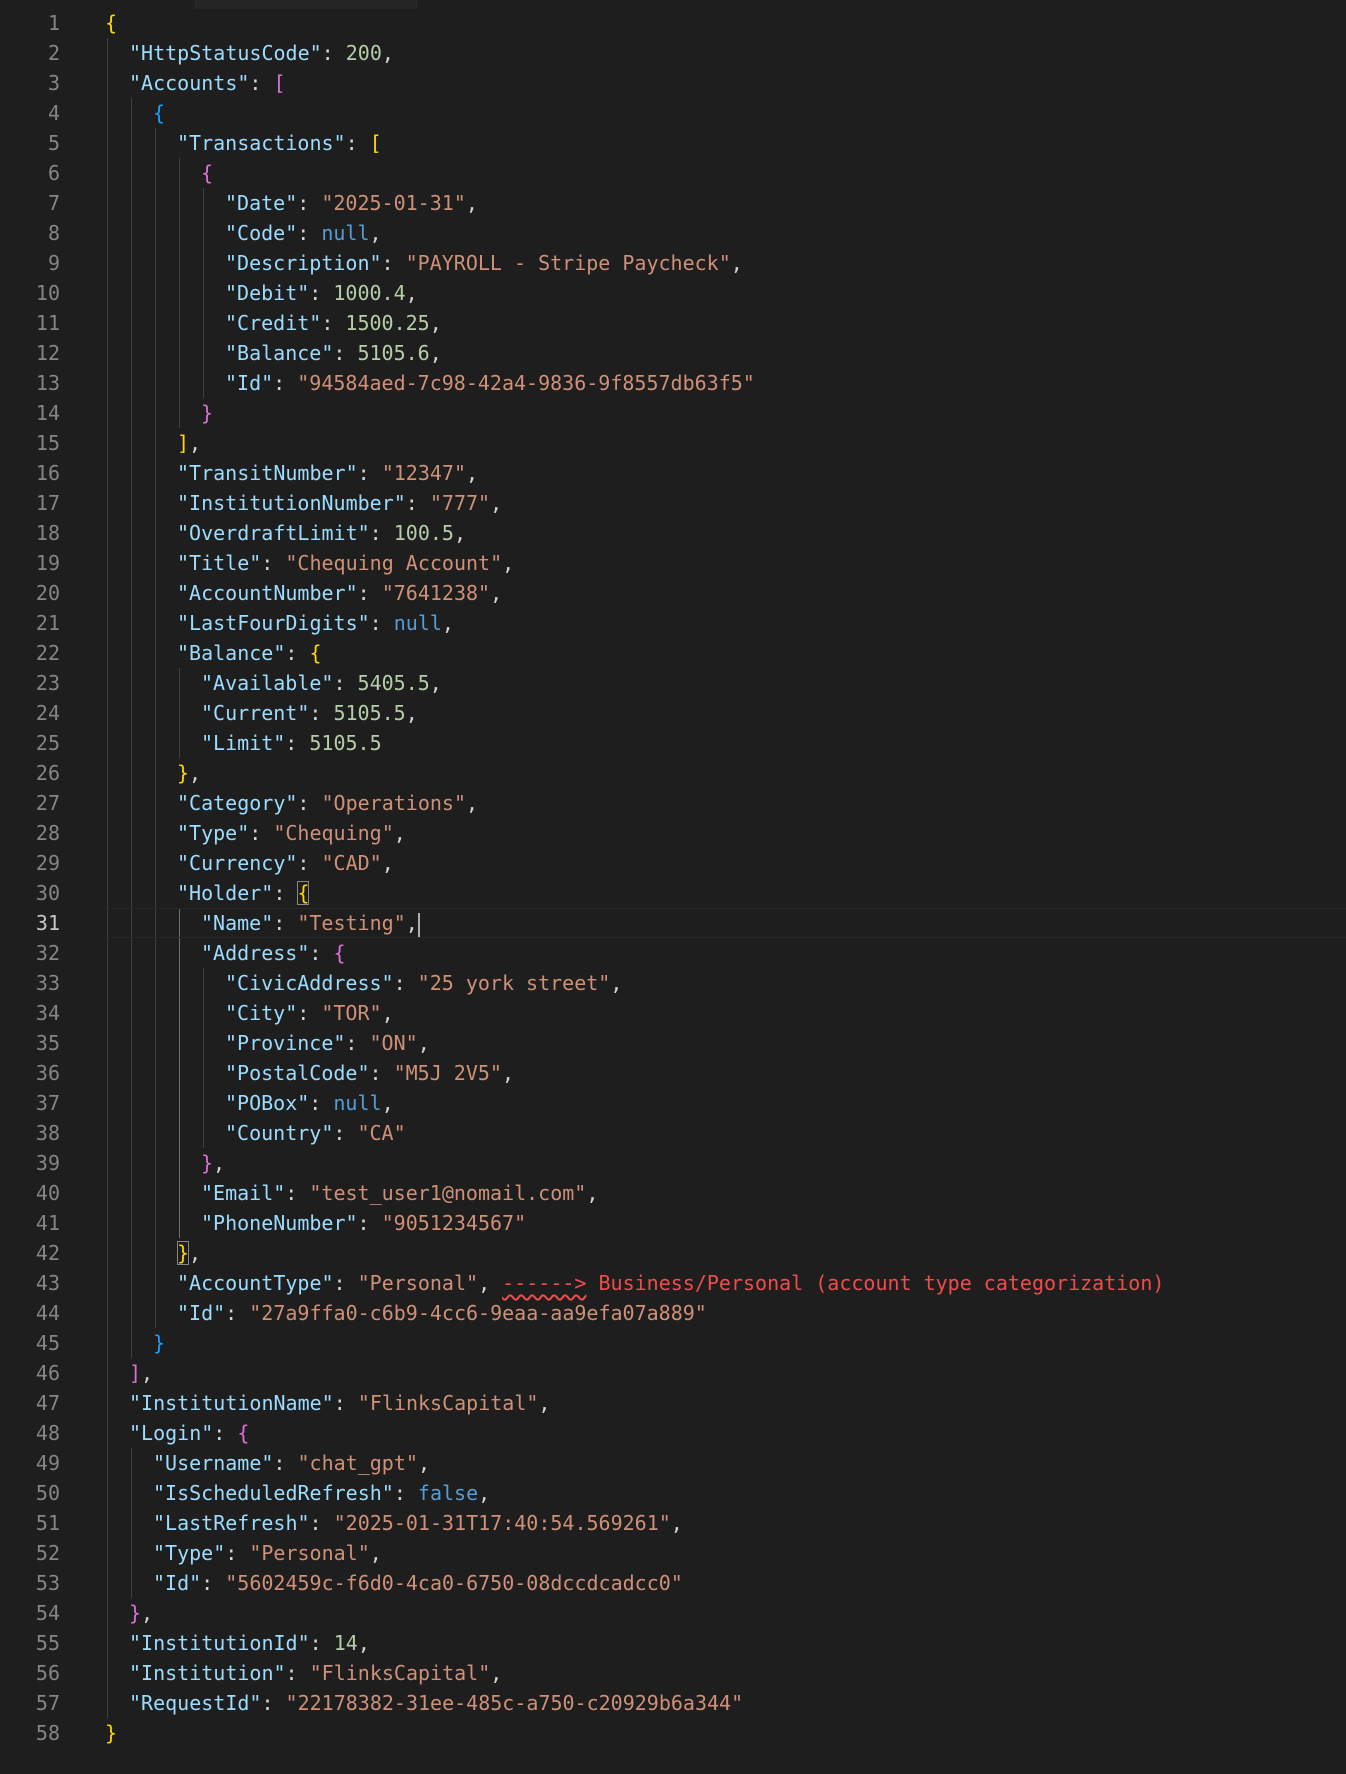  Describe the element at coordinates (673, 113) in the screenshot. I see `code-line: 4{` at that location.